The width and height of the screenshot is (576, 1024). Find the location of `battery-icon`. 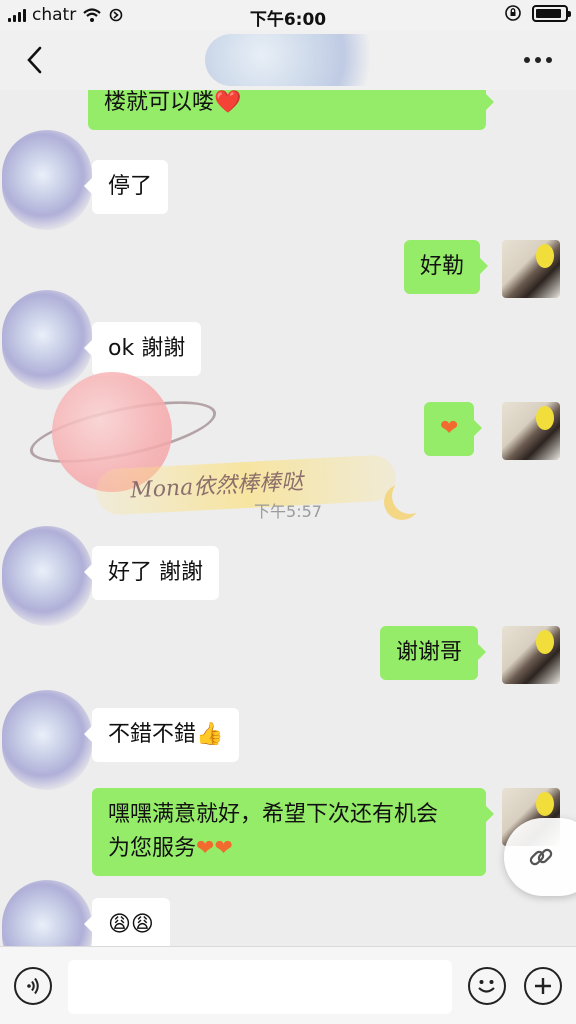

battery-icon is located at coordinates (551, 13).